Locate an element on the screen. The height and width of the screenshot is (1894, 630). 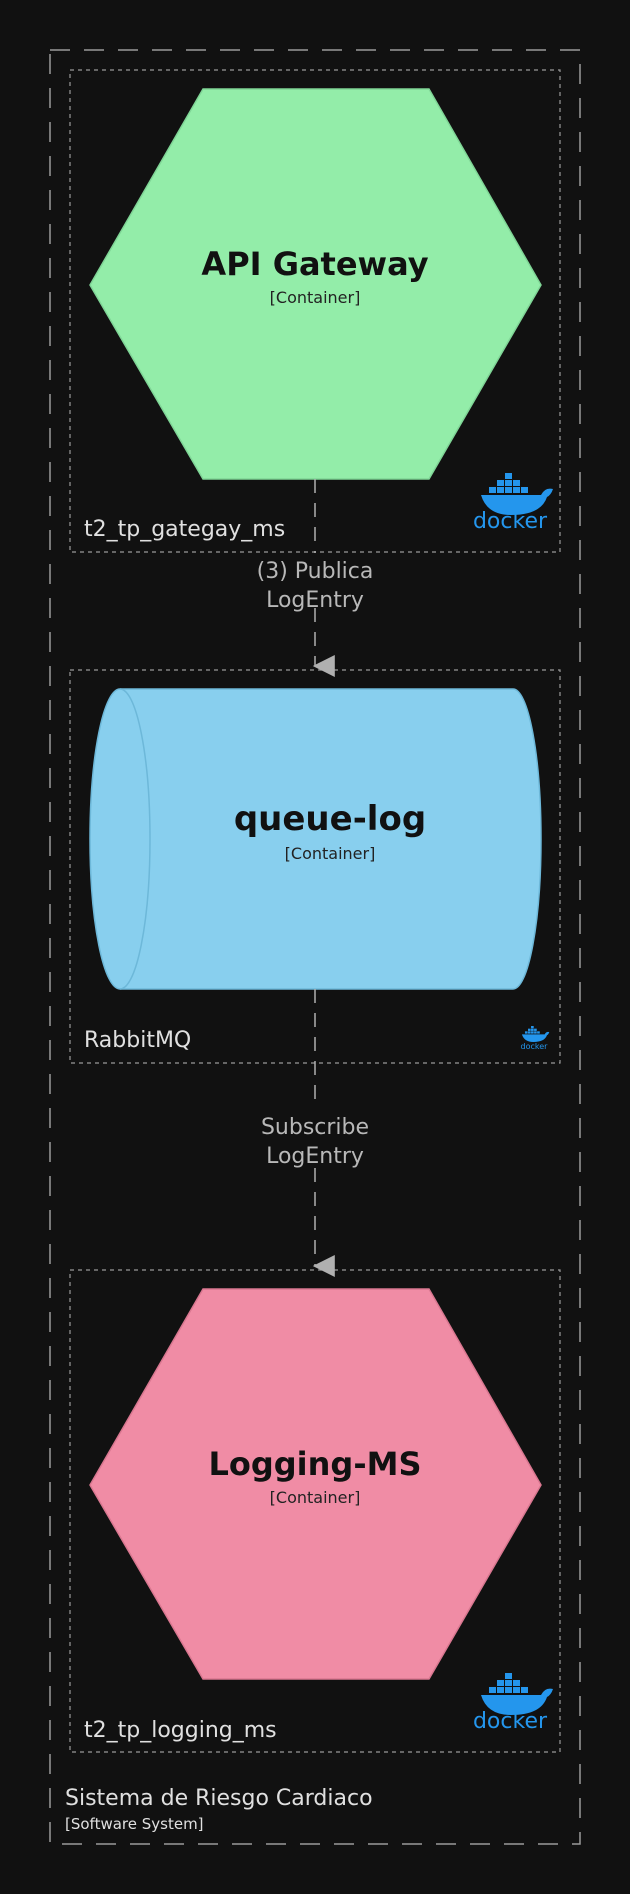
queue-log-cylinder is located at coordinates (315, 839).